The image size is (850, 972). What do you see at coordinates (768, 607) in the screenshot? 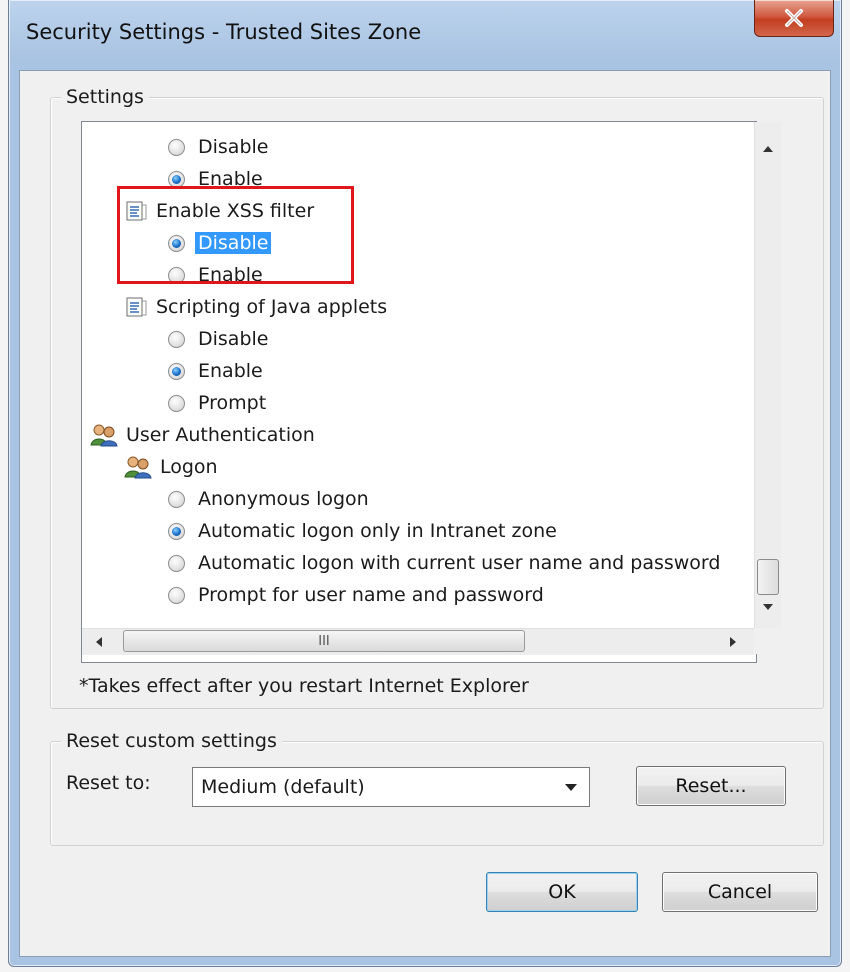
I see `scroll-down-arrow-icon` at bounding box center [768, 607].